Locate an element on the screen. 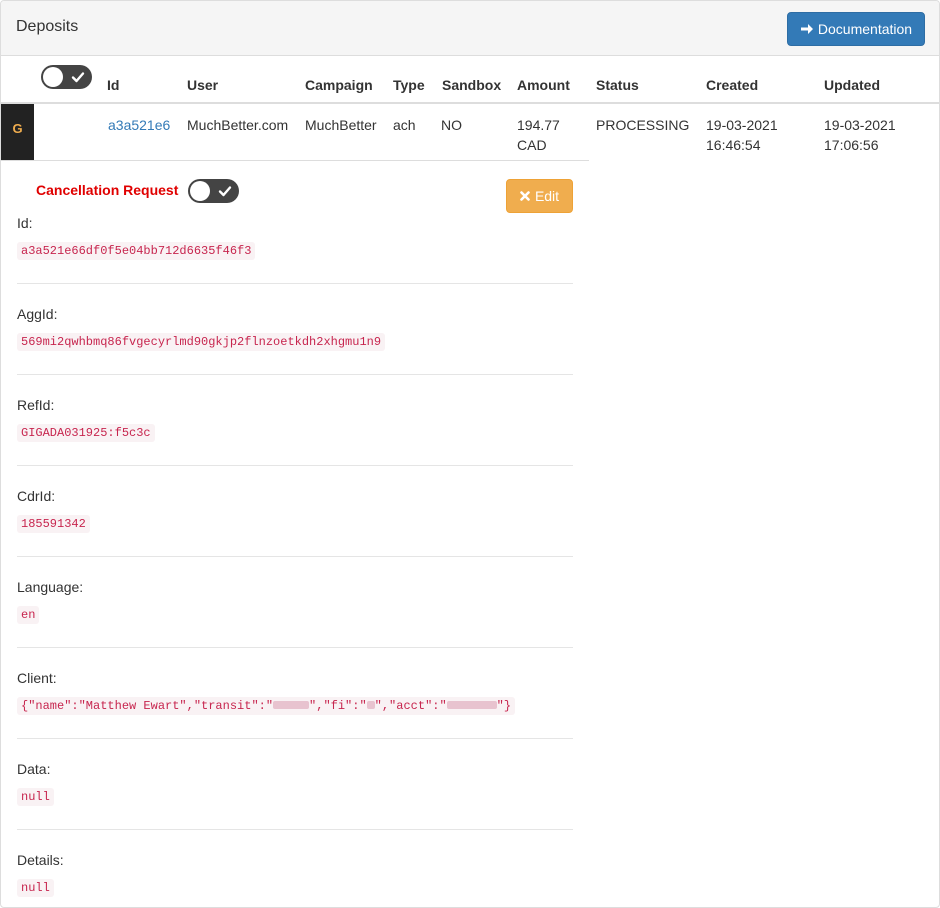 The height and width of the screenshot is (908, 940). created-time: 16:46:54 is located at coordinates (733, 145).